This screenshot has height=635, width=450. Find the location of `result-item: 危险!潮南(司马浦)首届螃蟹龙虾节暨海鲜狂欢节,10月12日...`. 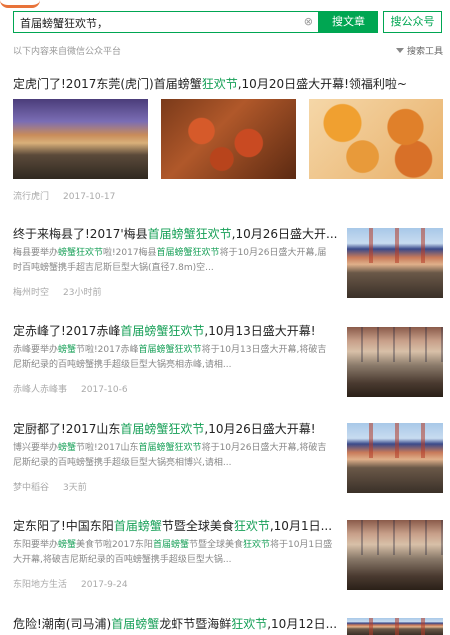

result-item: 危险!潮南(司马浦)首届螃蟹龙虾节暨海鲜狂欢节,10月12日... is located at coordinates (228, 625).